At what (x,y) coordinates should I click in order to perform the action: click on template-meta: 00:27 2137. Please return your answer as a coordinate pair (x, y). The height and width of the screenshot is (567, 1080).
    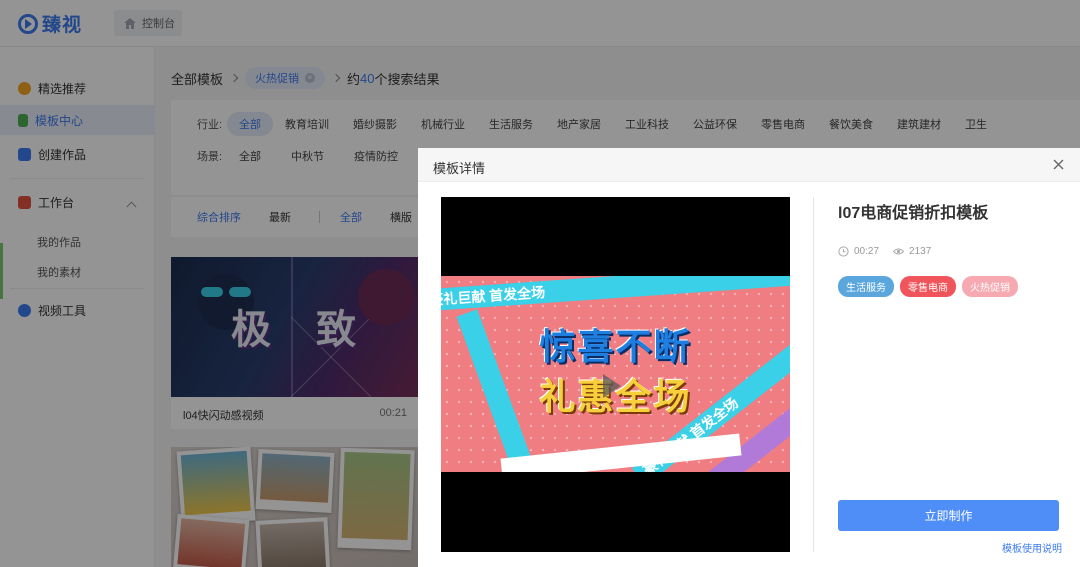
    Looking at the image, I should click on (884, 251).